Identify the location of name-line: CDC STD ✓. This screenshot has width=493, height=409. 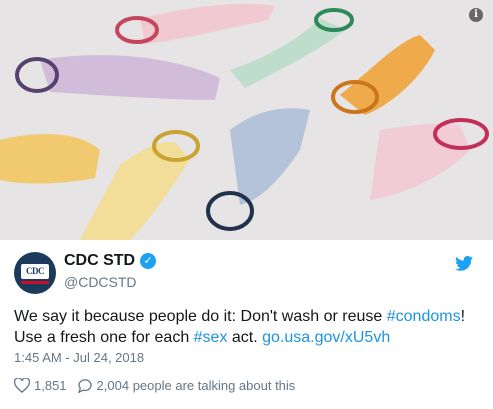
(110, 261).